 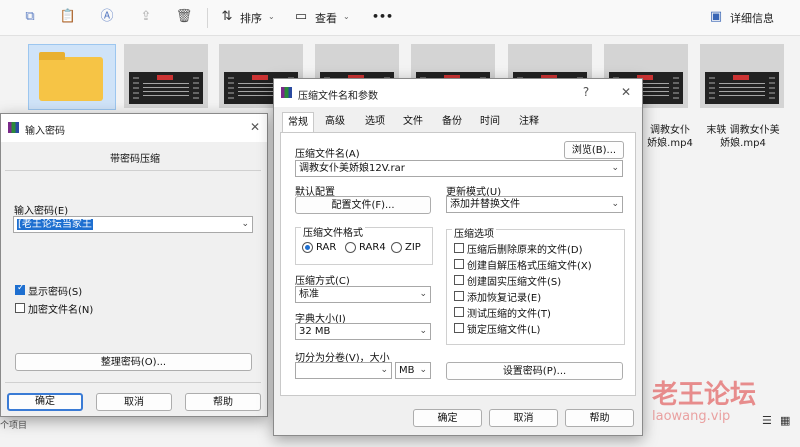 What do you see at coordinates (372, 247) in the screenshot?
I see `format-rar4-label: RAR4` at bounding box center [372, 247].